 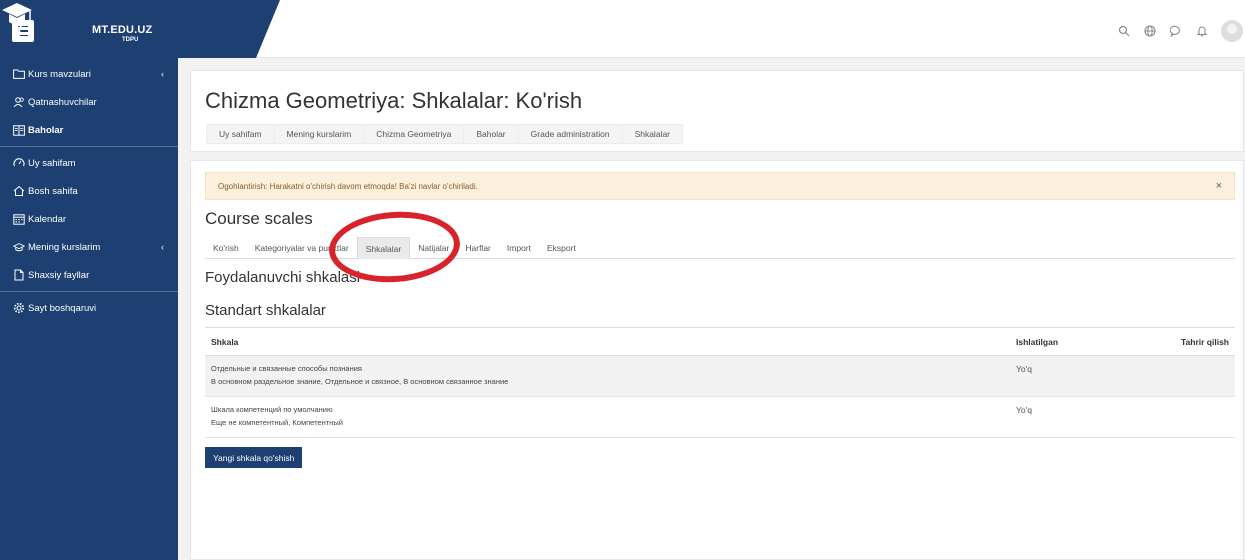 I want to click on brand-area: MT.EDU.UZ TDPU, so click(x=140, y=29).